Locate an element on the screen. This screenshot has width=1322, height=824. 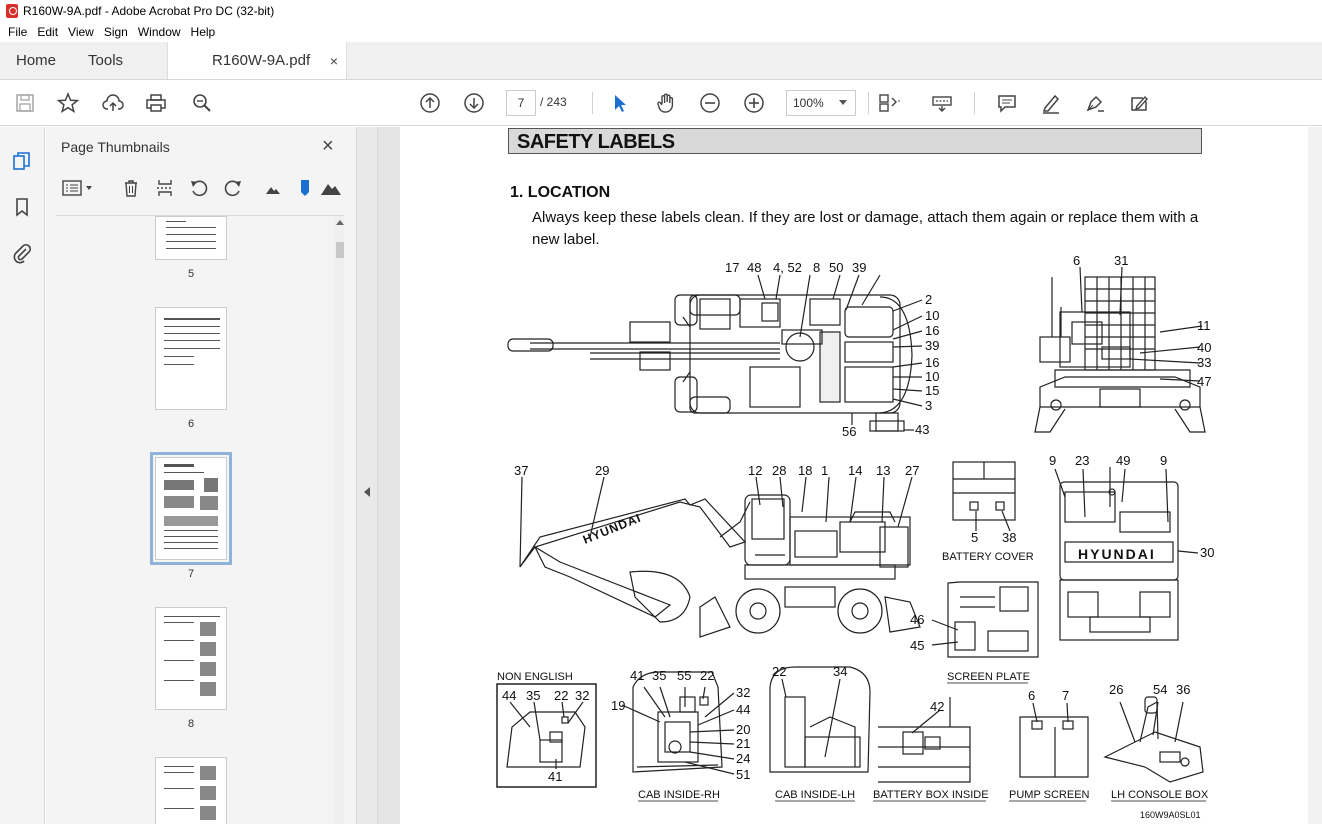
tab-bar: Home Tools R160W-9A.pdf × is located at coordinates (661, 61).